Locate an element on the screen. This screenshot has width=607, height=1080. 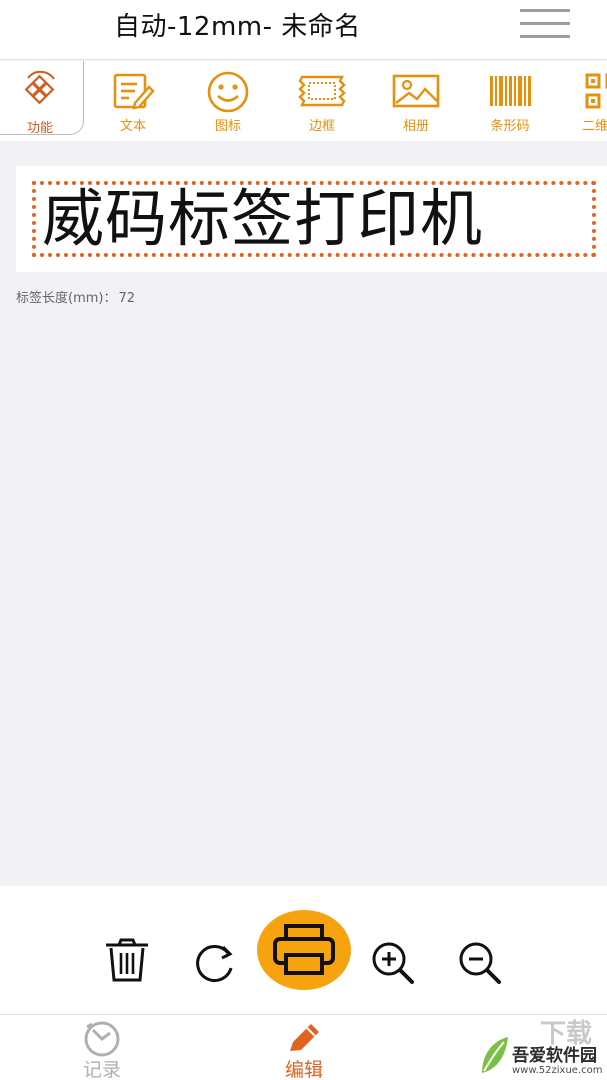
zoom-out-button is located at coordinates (481, 965).